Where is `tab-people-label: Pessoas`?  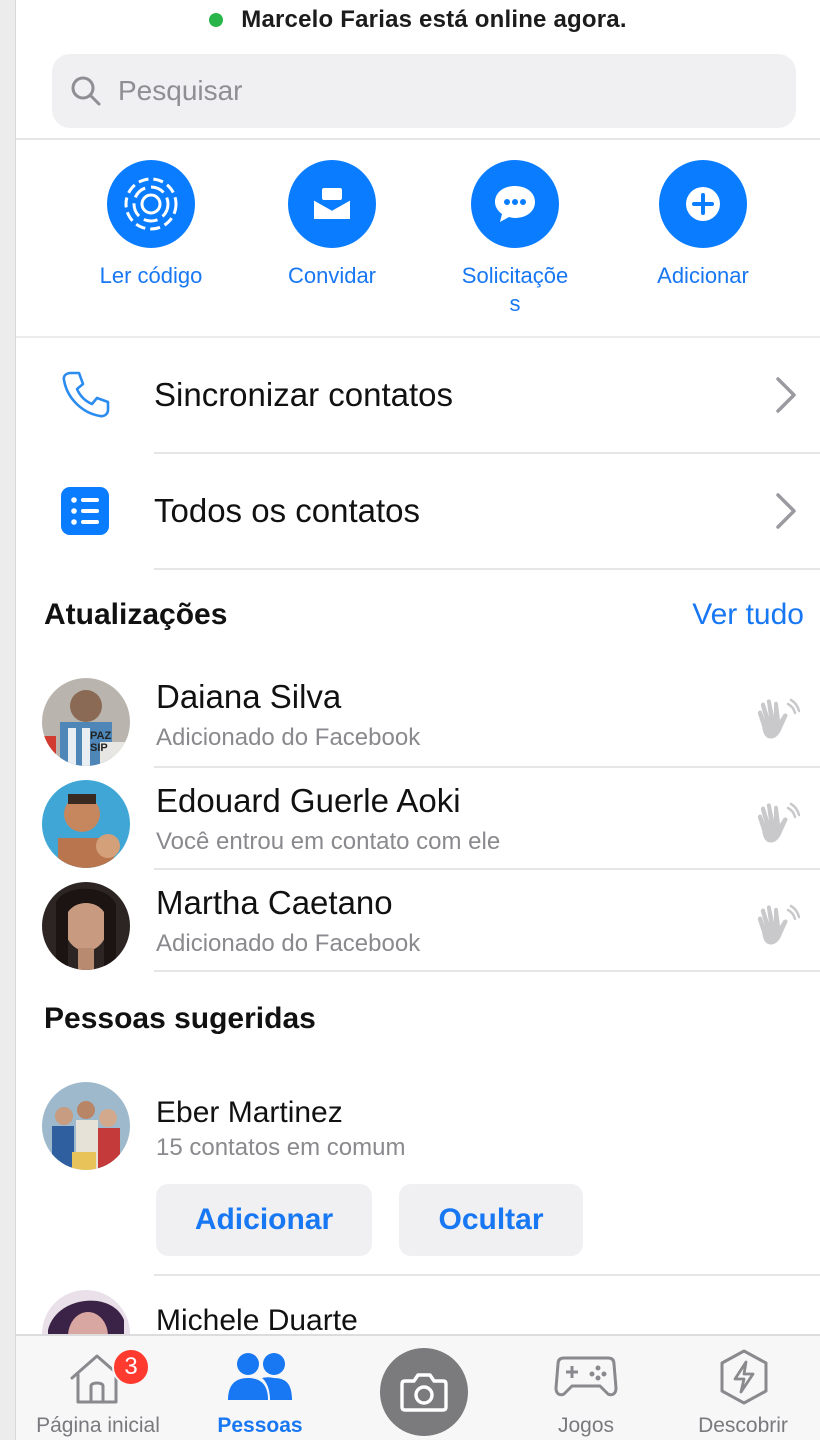 tab-people-label: Pessoas is located at coordinates (260, 1425).